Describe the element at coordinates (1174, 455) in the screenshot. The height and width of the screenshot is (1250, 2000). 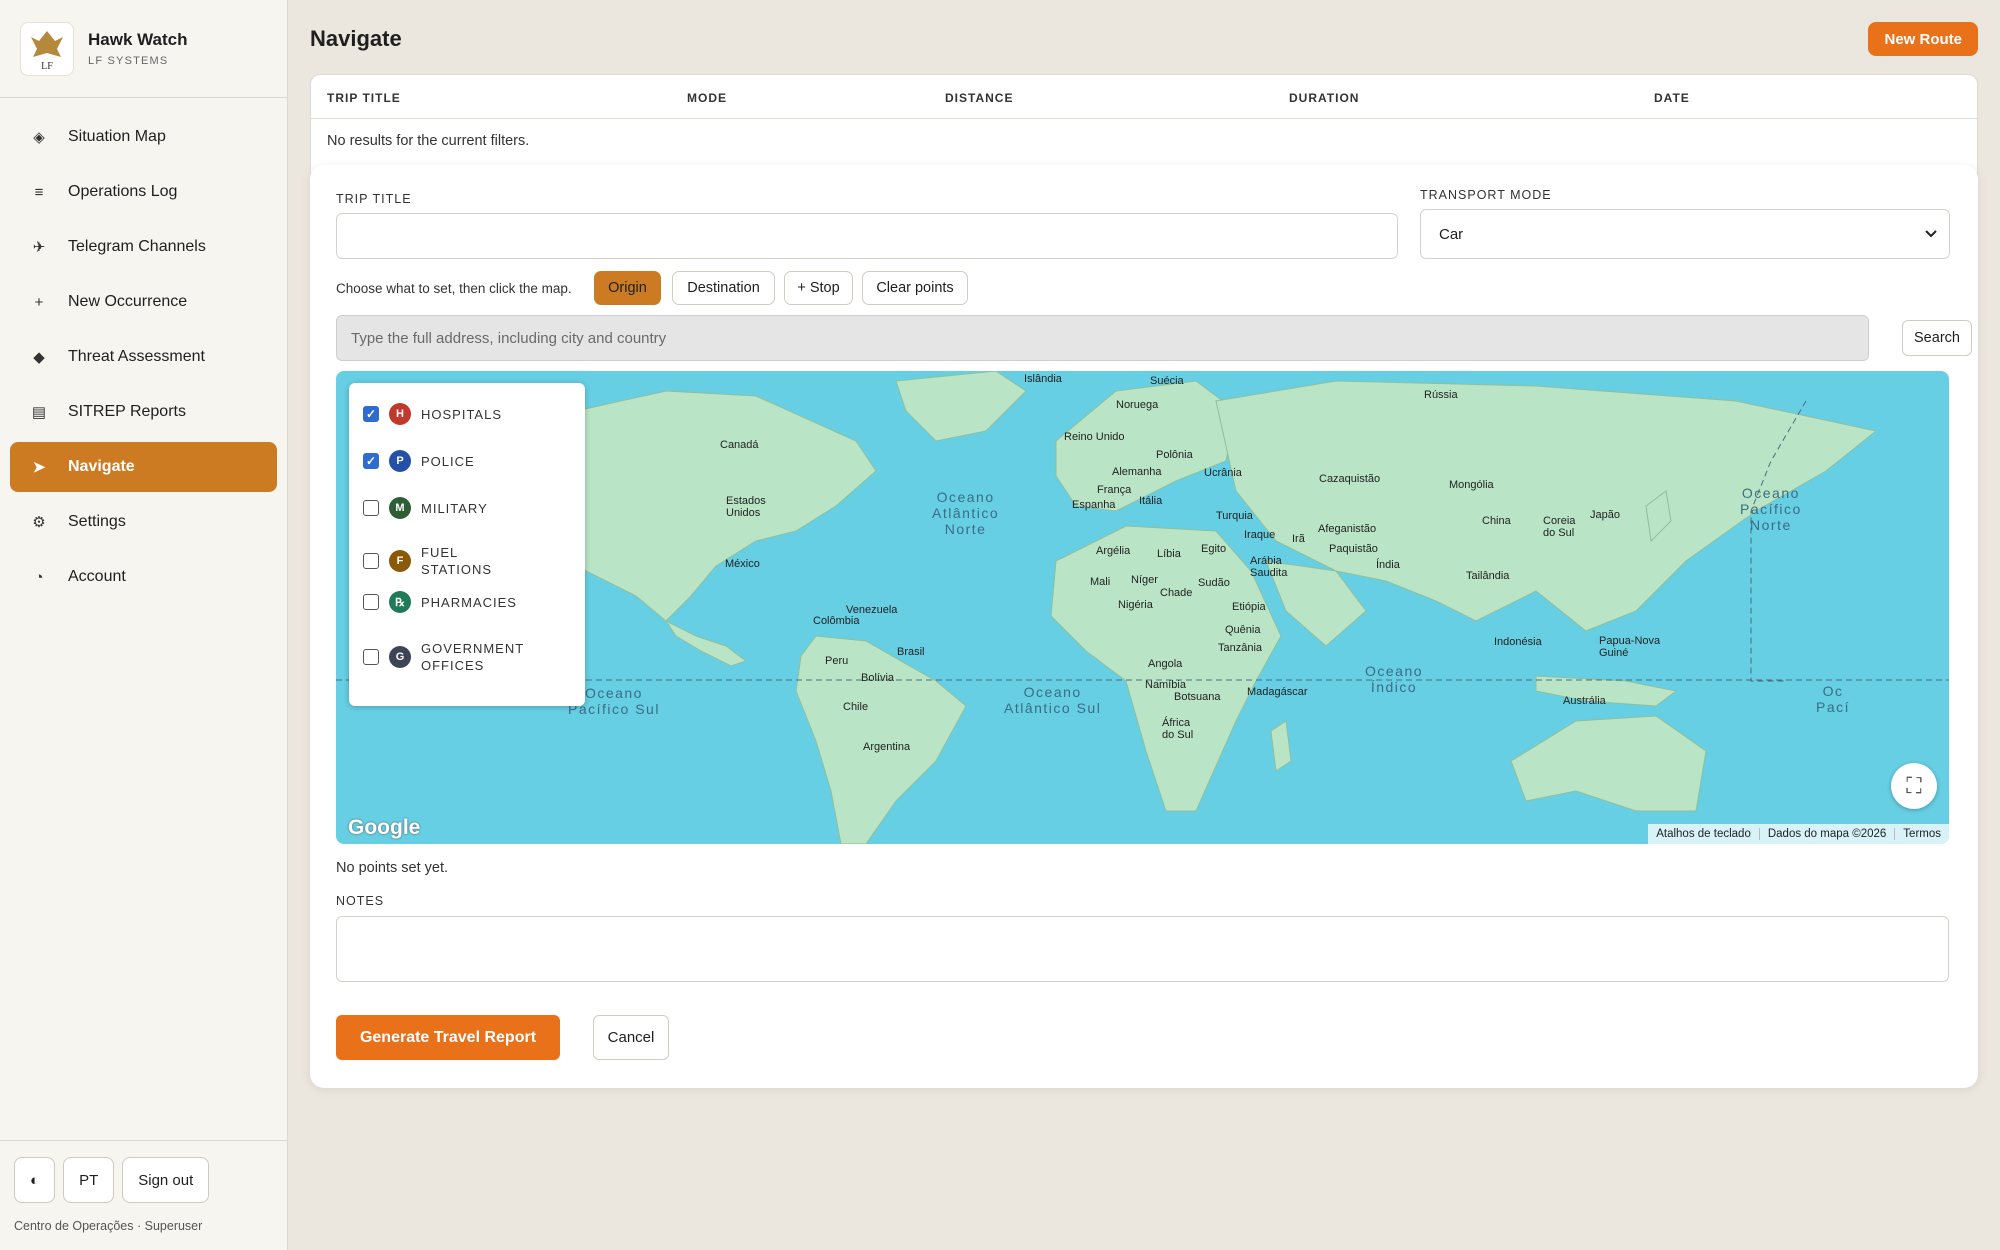
I see `map-label-polonia: Polônia` at that location.